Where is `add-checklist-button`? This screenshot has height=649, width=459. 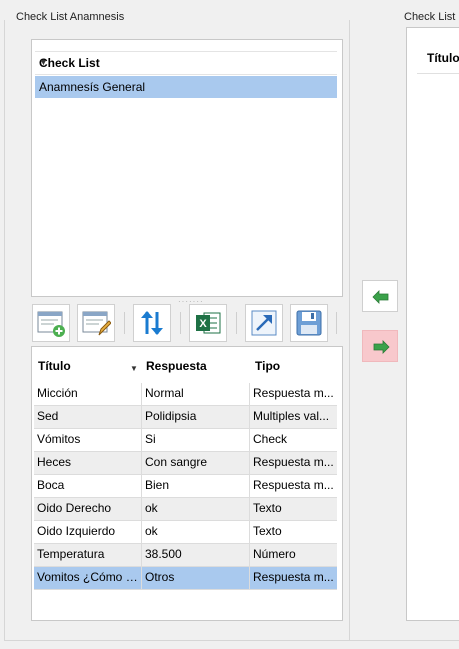 add-checklist-button is located at coordinates (51, 323).